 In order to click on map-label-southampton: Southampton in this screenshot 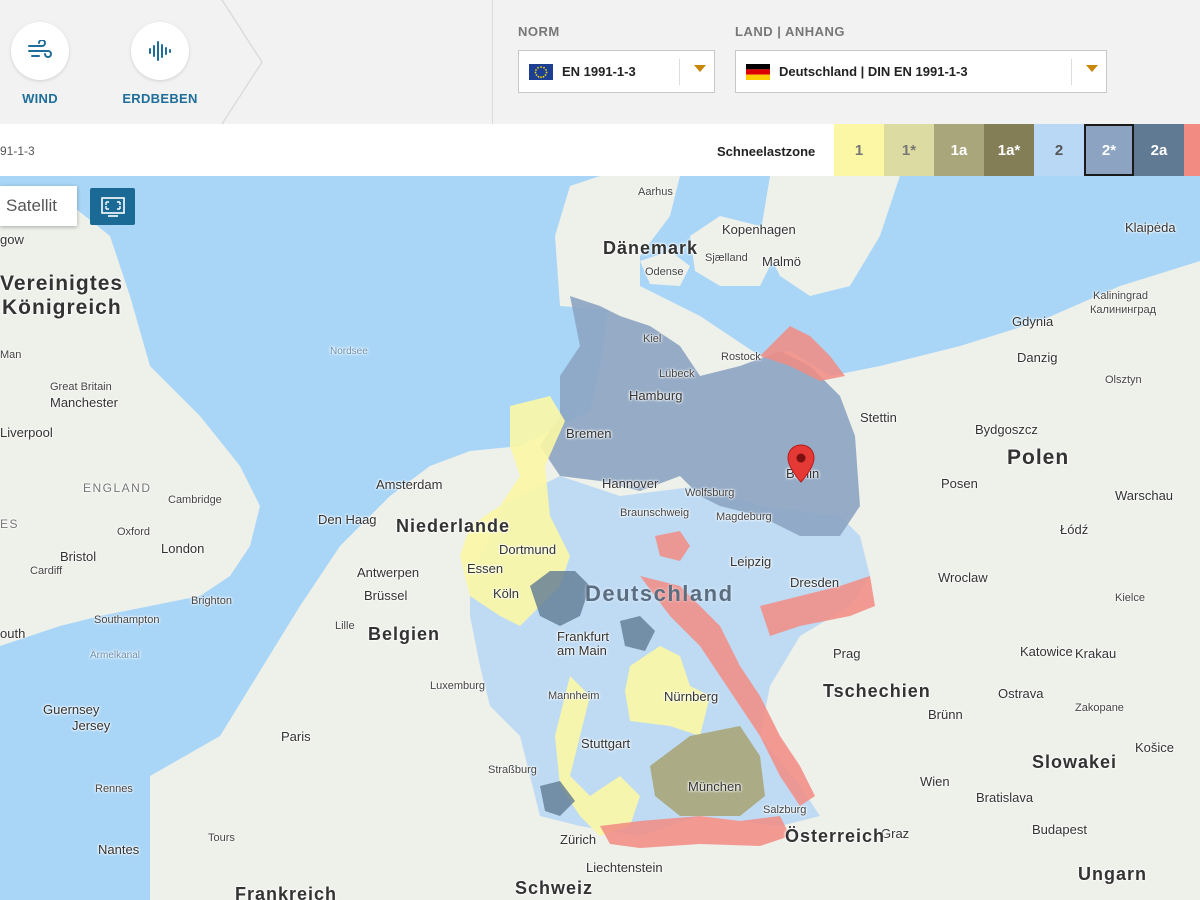, I will do `click(127, 620)`.